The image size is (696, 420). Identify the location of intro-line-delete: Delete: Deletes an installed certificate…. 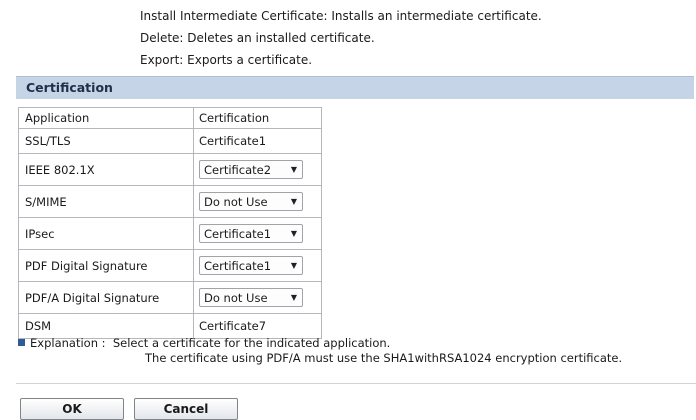
(257, 38).